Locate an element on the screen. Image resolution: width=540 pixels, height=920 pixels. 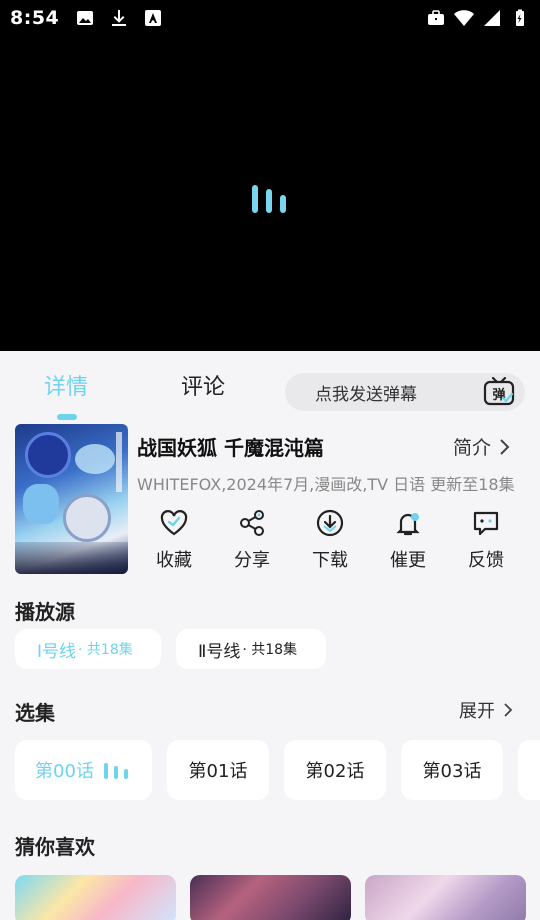
danmaku-icon-label: 弹 is located at coordinates (498, 395).